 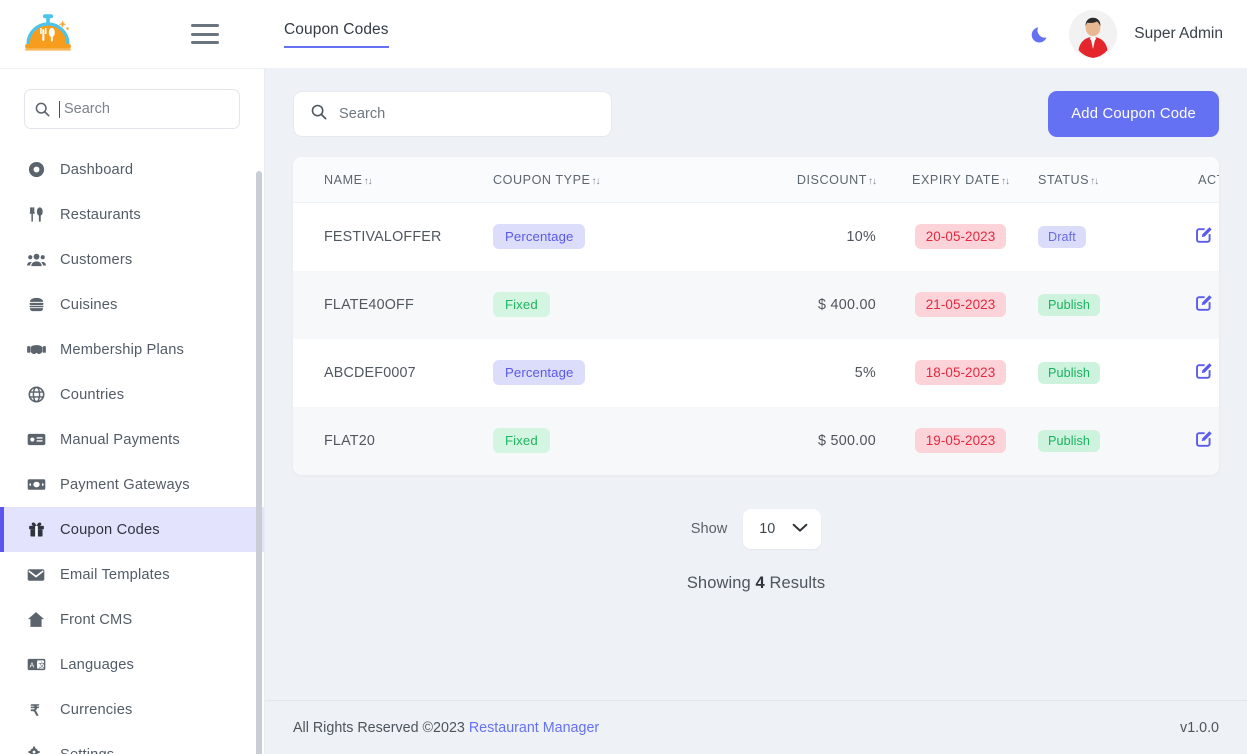 What do you see at coordinates (452, 114) in the screenshot?
I see `search-input: Search` at bounding box center [452, 114].